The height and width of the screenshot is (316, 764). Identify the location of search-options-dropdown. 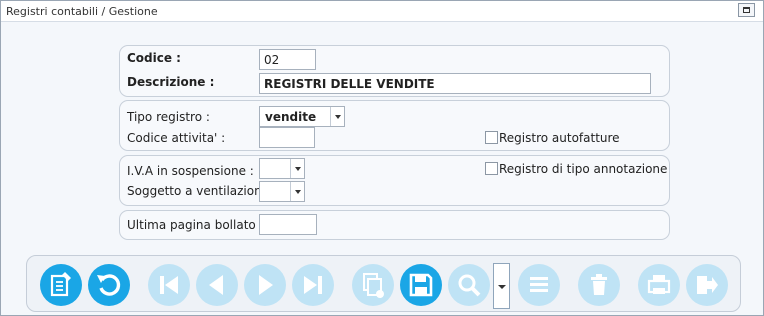
(501, 286).